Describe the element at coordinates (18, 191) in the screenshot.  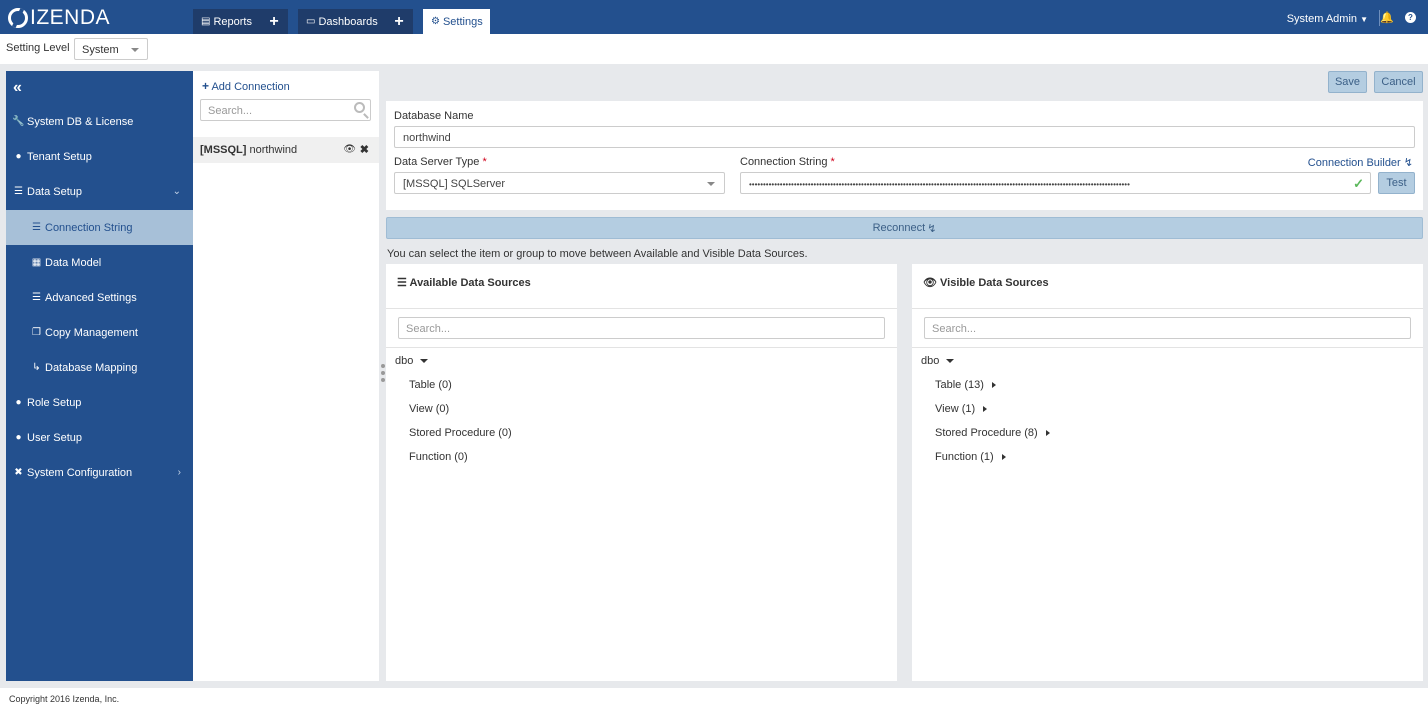
I see `data-setup-icon: ☰` at that location.